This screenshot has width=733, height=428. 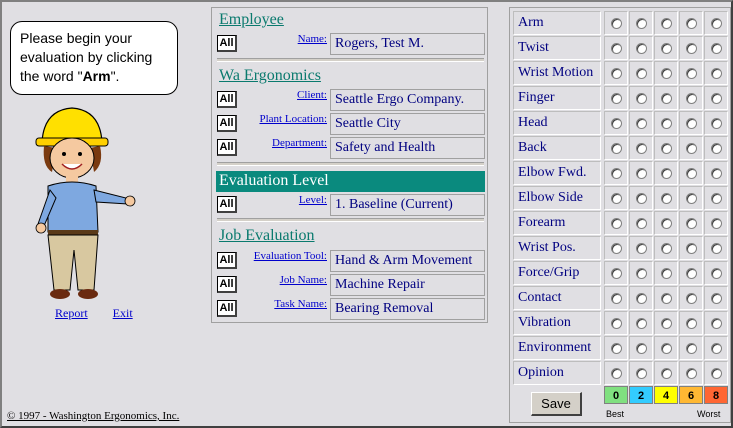 What do you see at coordinates (71, 313) in the screenshot?
I see `report-link: Report` at bounding box center [71, 313].